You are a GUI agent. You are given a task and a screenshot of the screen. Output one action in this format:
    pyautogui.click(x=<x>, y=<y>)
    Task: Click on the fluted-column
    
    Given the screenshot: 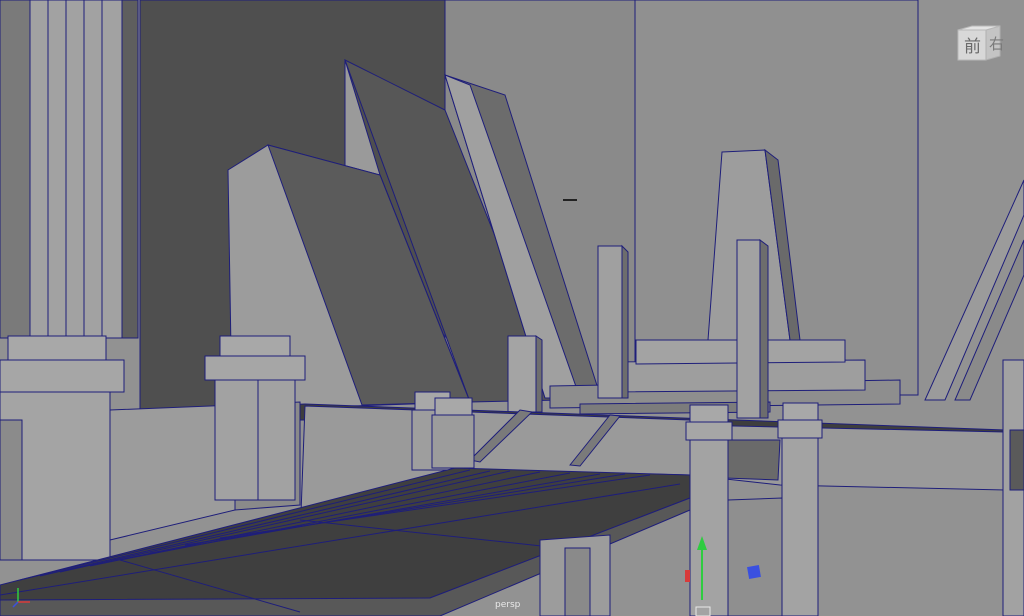 What is the action you would take?
    pyautogui.click(x=76, y=169)
    